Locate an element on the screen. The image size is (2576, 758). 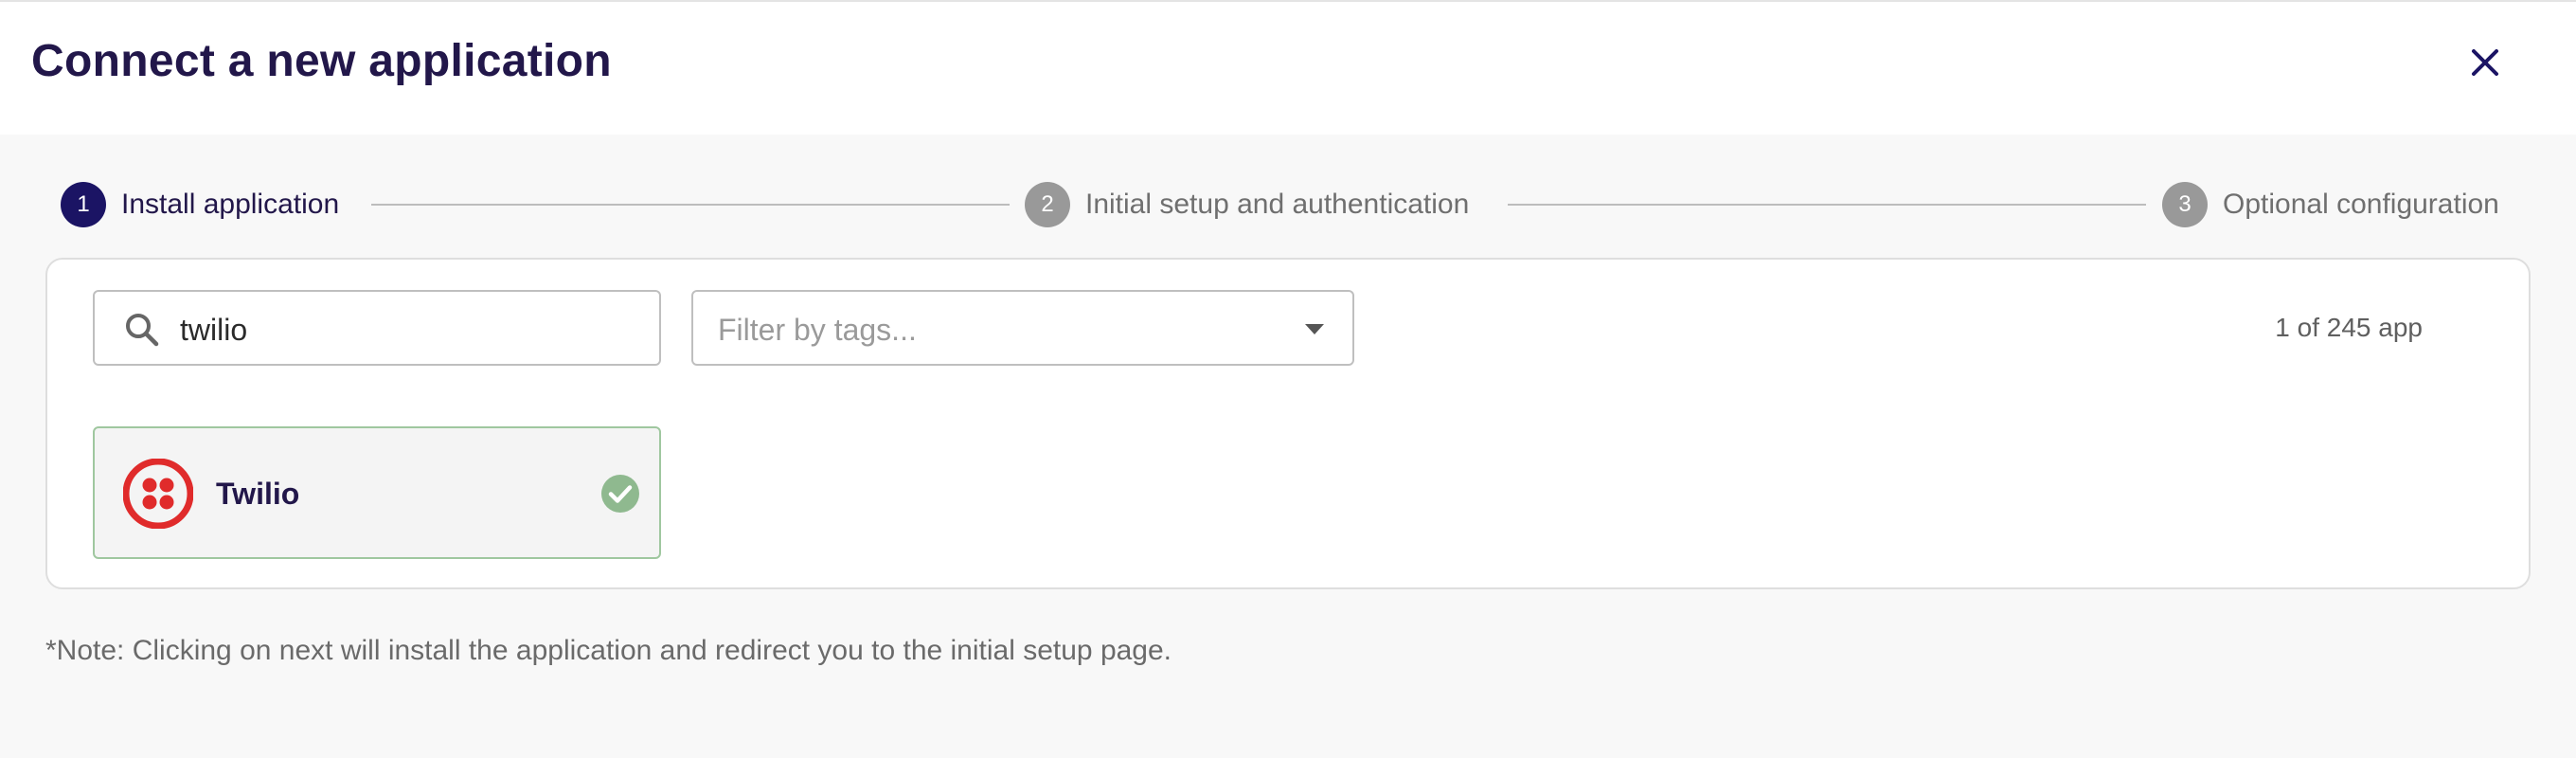
chevron-down-icon is located at coordinates (1314, 329).